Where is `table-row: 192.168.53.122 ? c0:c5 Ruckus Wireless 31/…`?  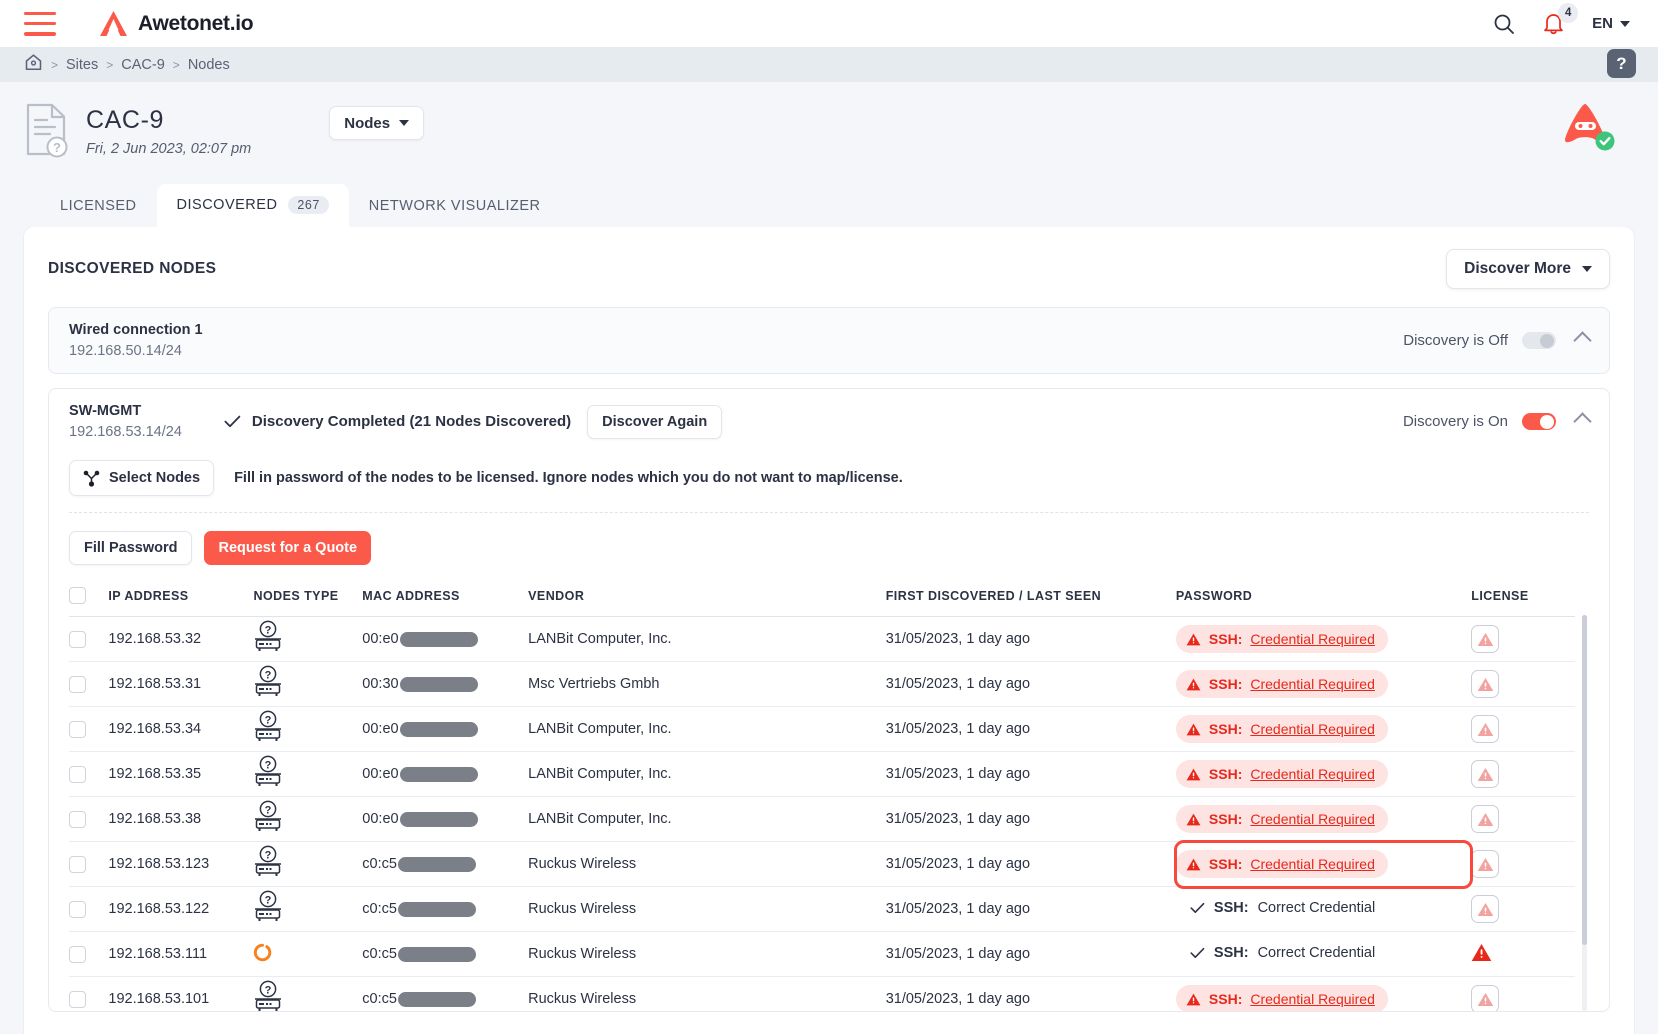 table-row: 192.168.53.122 ? c0:c5 Ruckus Wireless 31/… is located at coordinates (822, 909).